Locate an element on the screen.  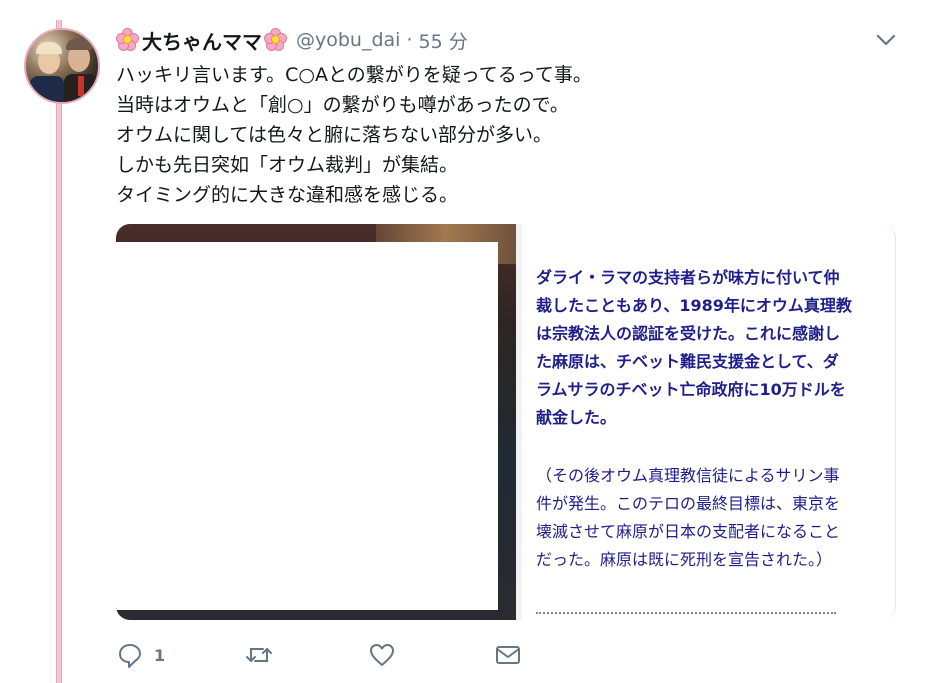
media-text-line: ダライ・ラマの支持者らが味方に付いて仲 is located at coordinates (688, 277).